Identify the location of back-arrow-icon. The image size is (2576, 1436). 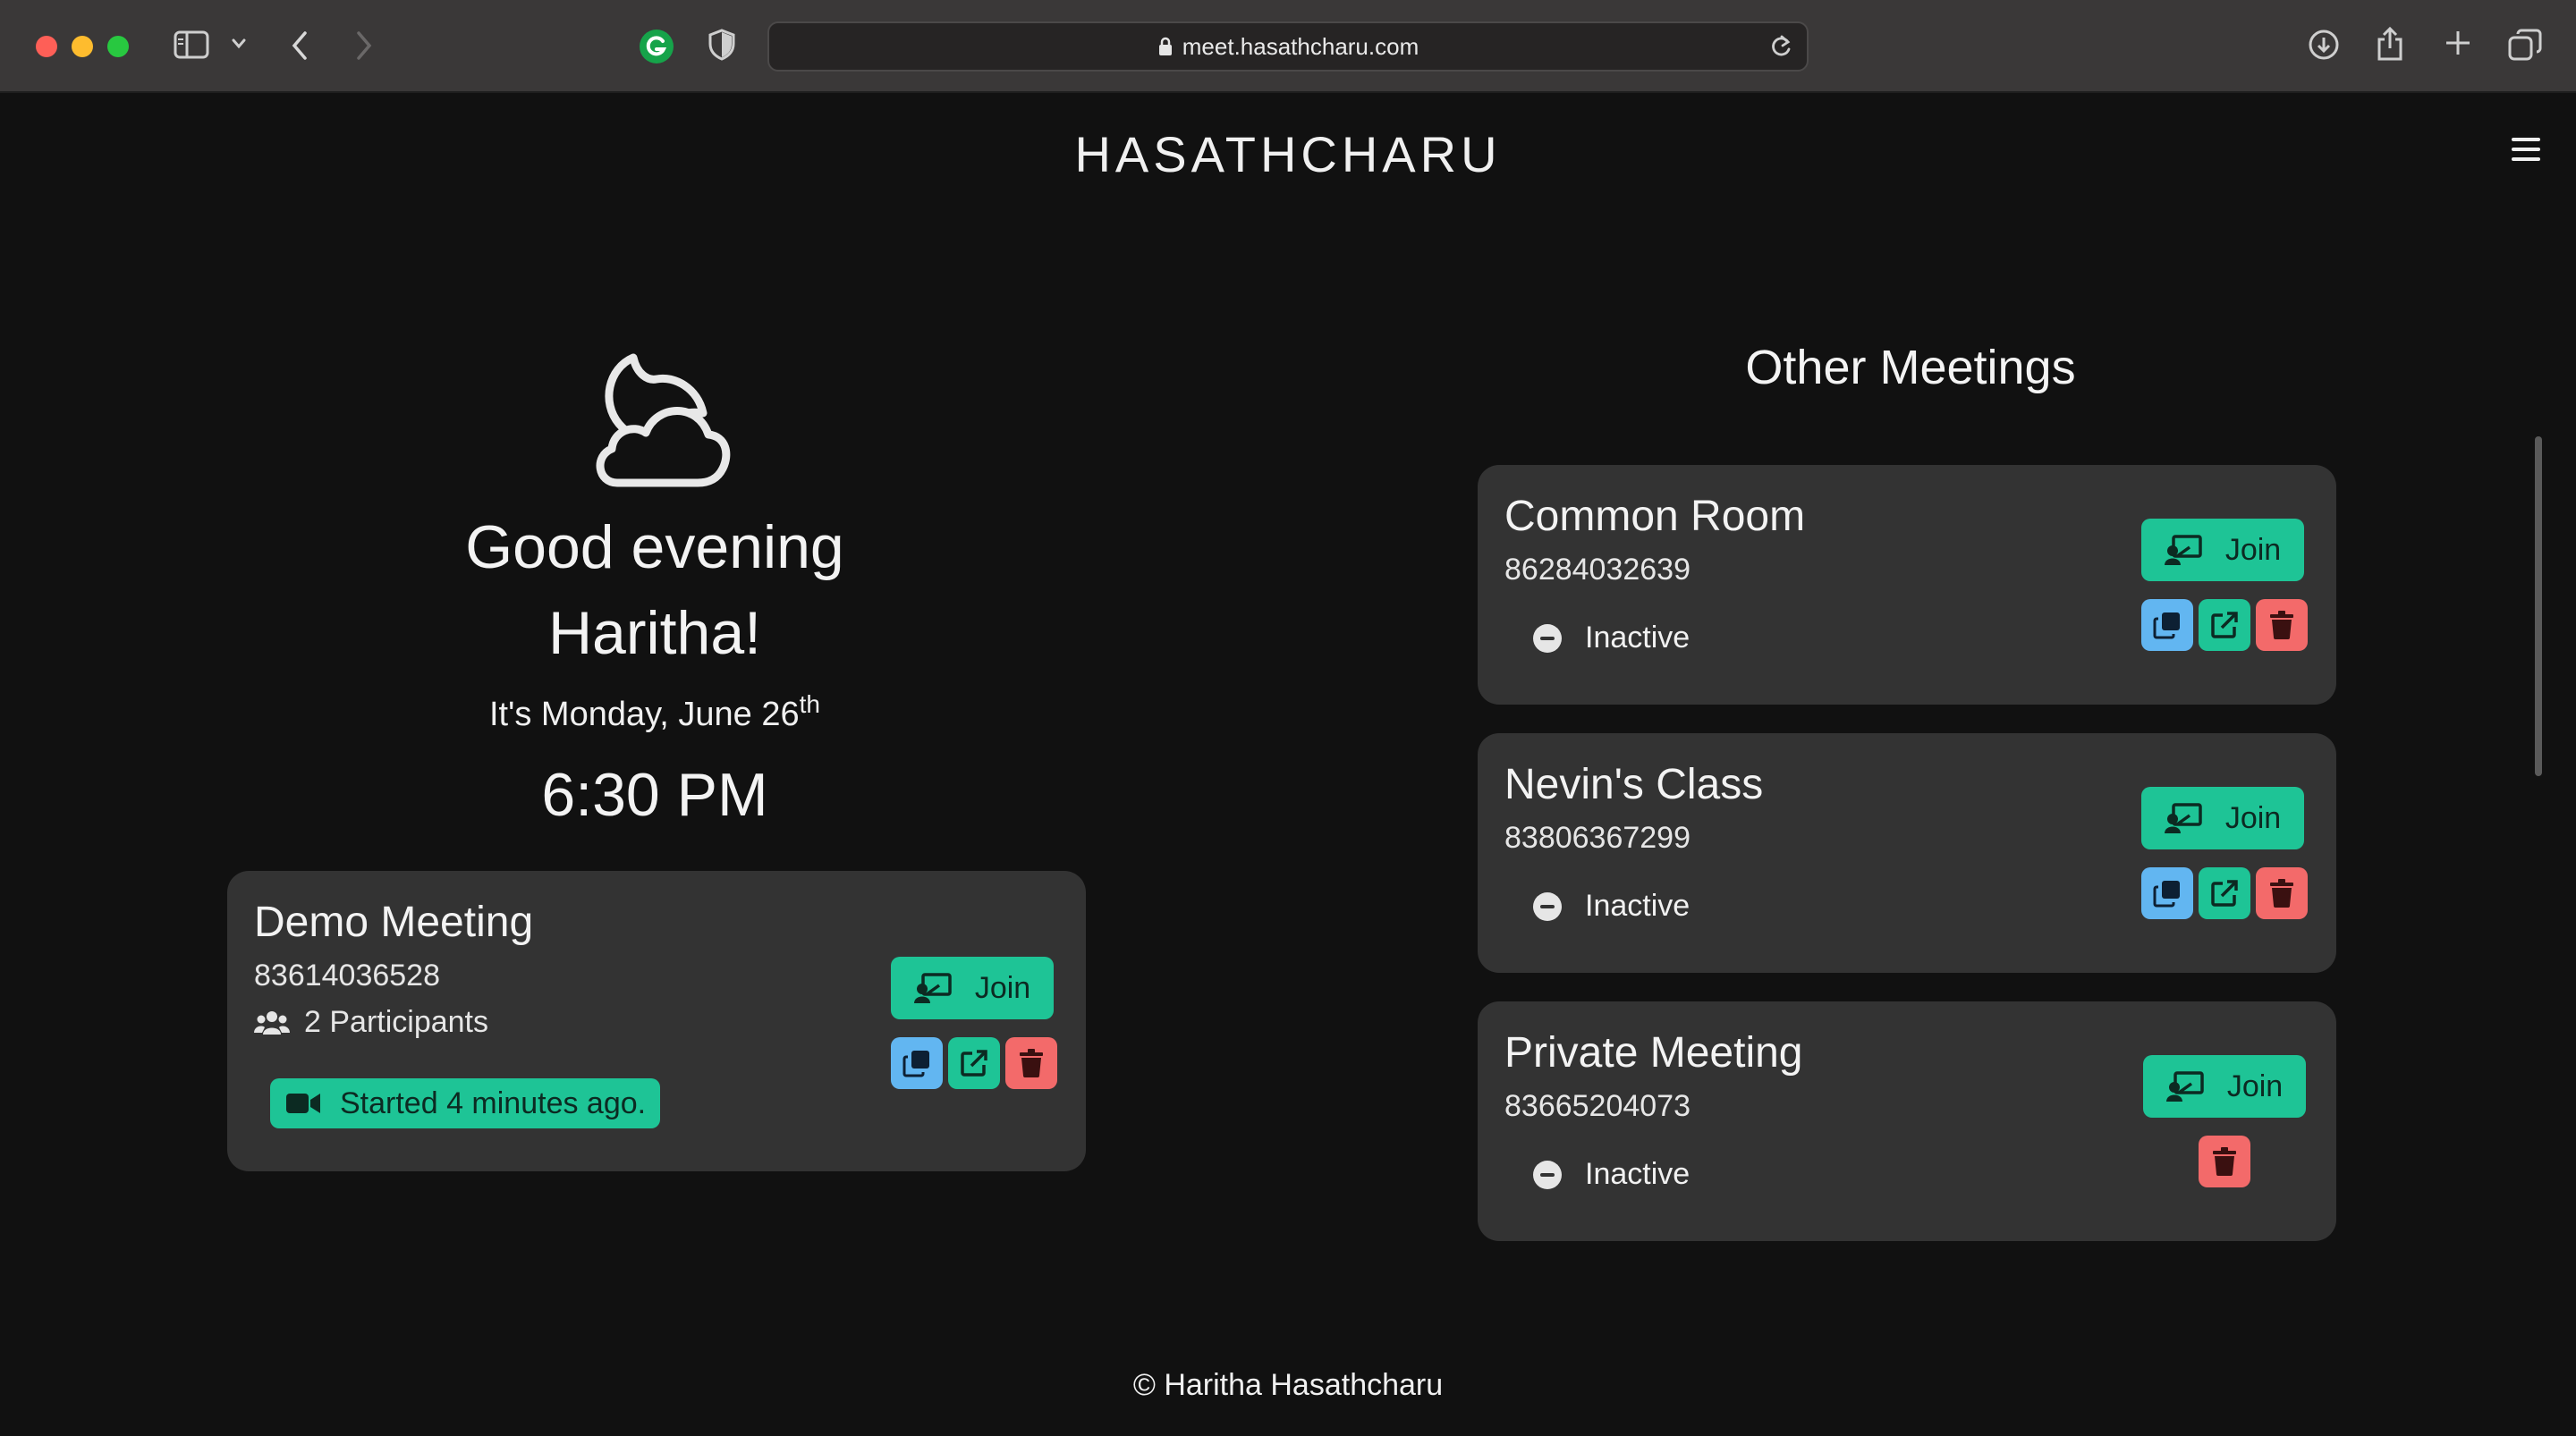
(299, 45).